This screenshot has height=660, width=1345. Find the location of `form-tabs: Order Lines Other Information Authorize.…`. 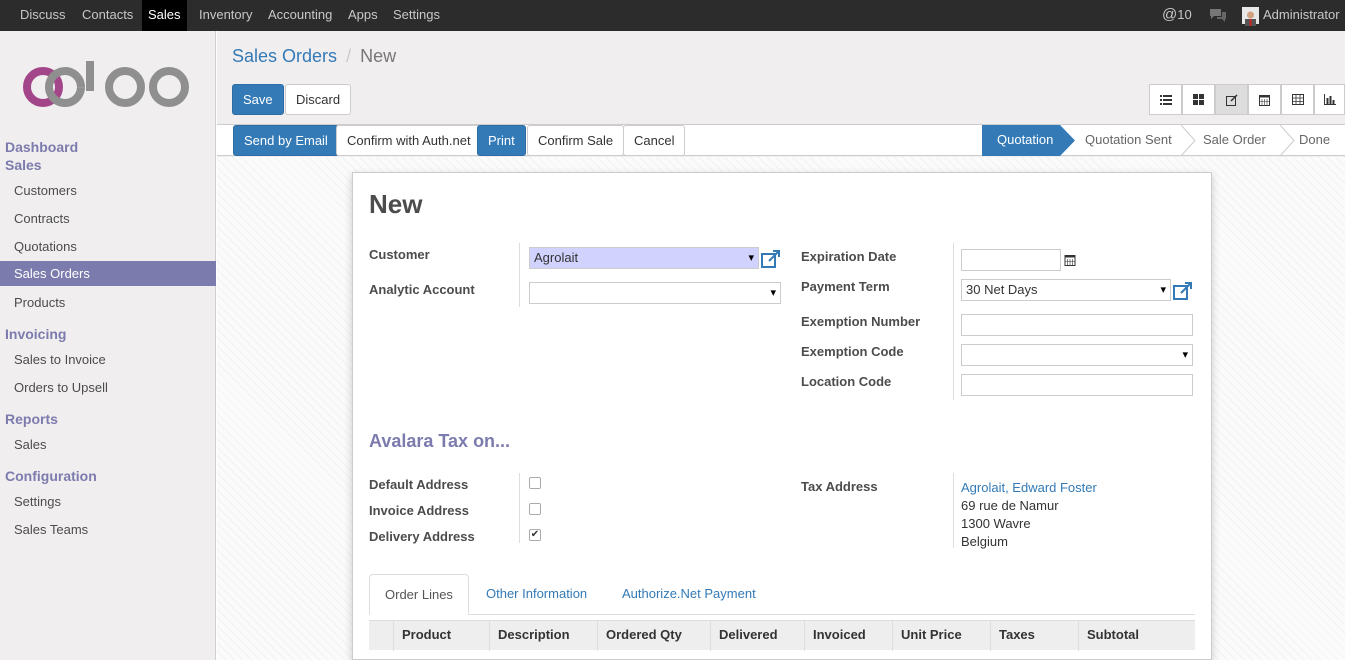

form-tabs: Order Lines Other Information Authorize.… is located at coordinates (782, 594).